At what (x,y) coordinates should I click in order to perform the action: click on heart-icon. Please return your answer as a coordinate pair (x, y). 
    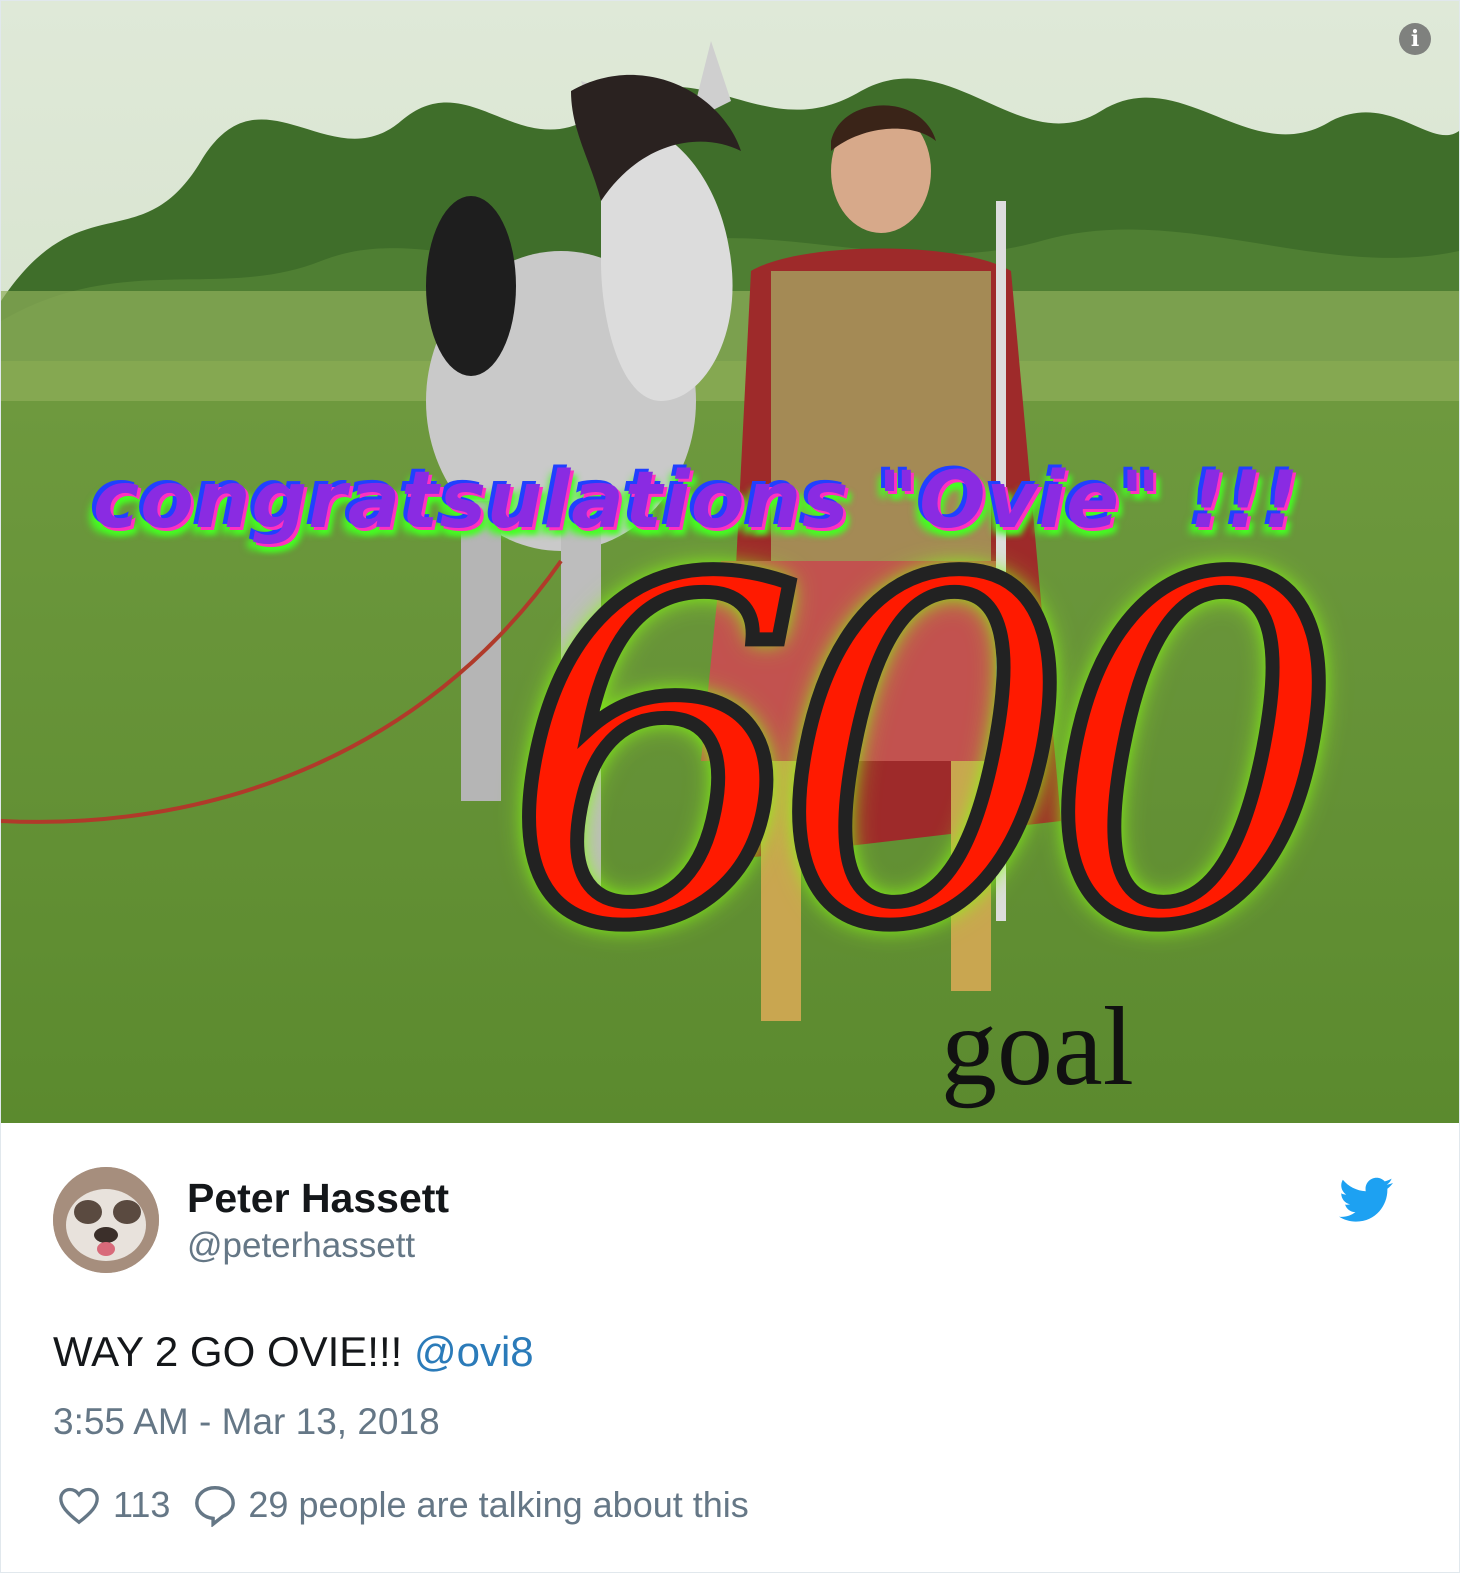
    Looking at the image, I should click on (79, 1505).